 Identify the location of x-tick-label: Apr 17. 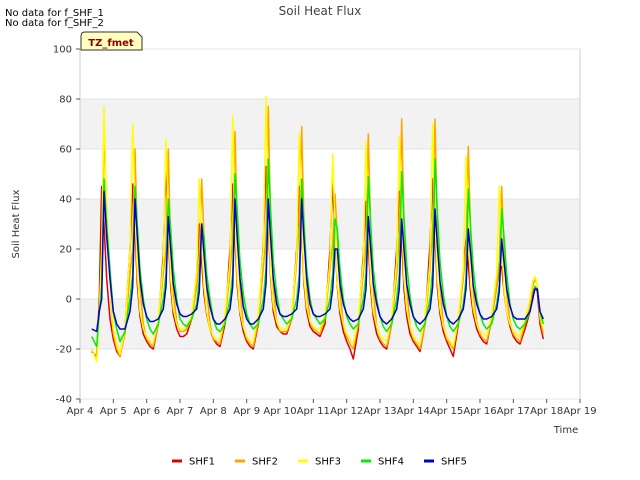
(513, 411).